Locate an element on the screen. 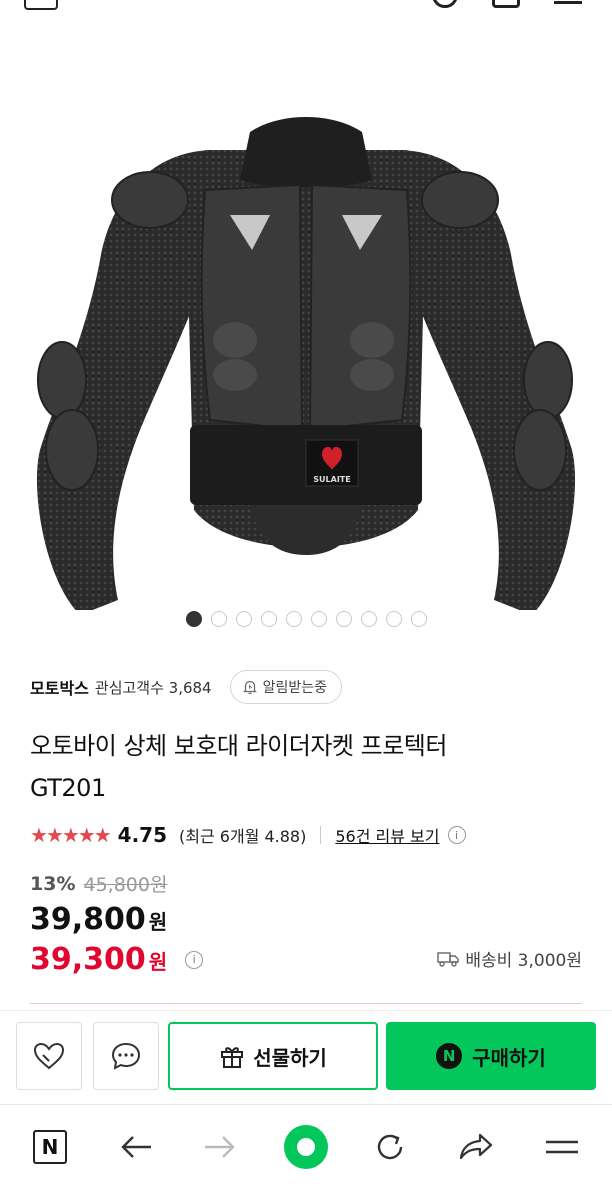 This screenshot has height=1200, width=612. gift-label: 선물하기 is located at coordinates (290, 1057).